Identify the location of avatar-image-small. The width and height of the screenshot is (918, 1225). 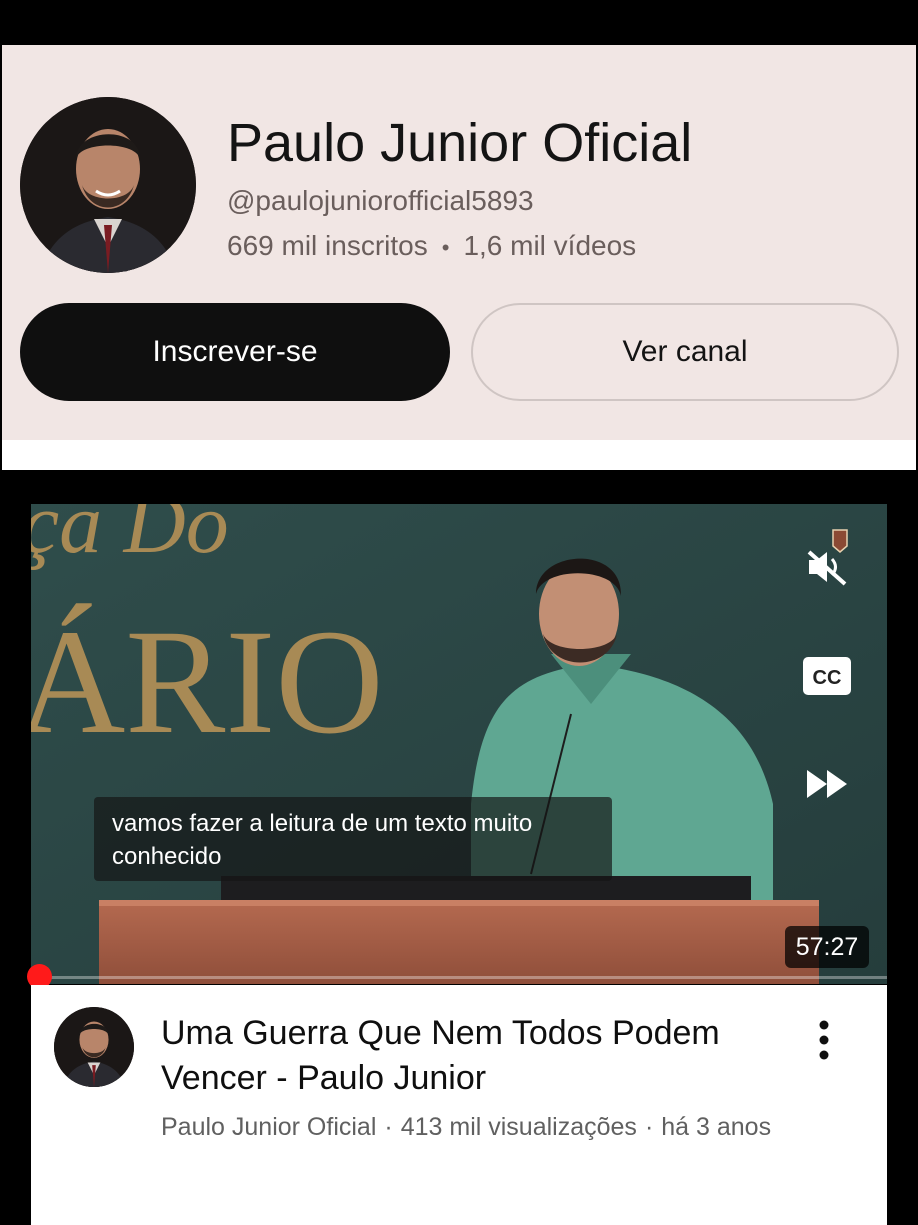
(94, 1047).